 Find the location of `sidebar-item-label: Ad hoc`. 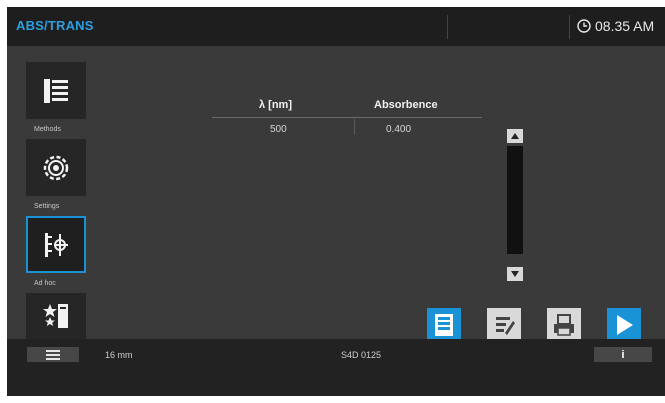

sidebar-item-label: Ad hoc is located at coordinates (45, 283).